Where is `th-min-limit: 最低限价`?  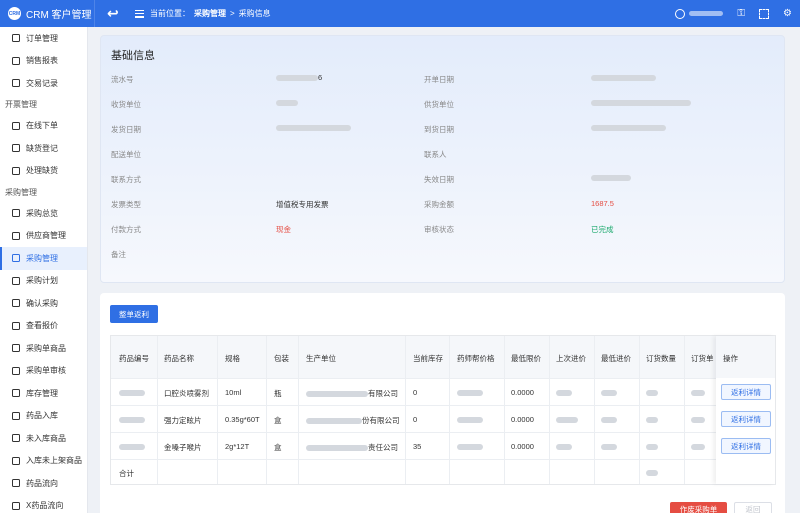
th-min-limit: 最低限价 is located at coordinates (526, 358).